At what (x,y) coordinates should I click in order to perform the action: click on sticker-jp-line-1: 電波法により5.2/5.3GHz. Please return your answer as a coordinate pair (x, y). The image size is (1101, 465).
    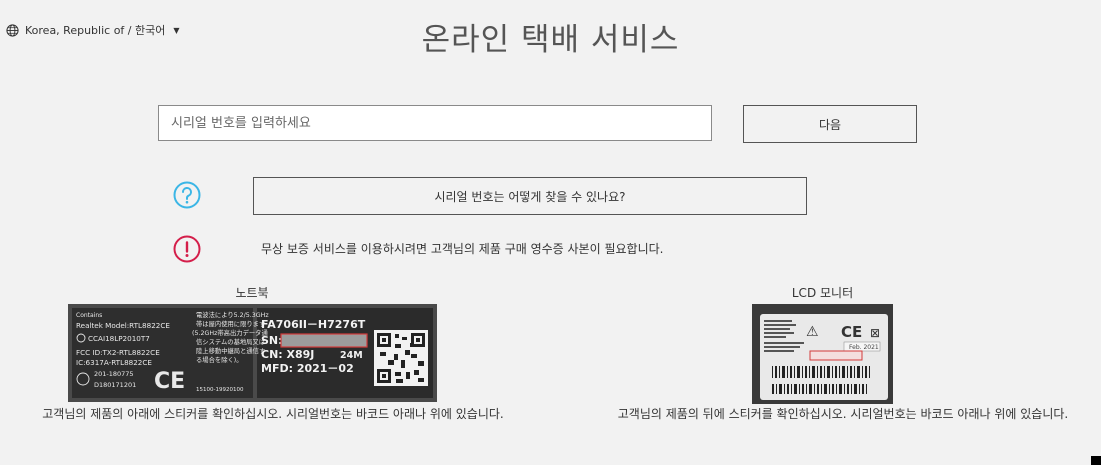
    Looking at the image, I should click on (232, 314).